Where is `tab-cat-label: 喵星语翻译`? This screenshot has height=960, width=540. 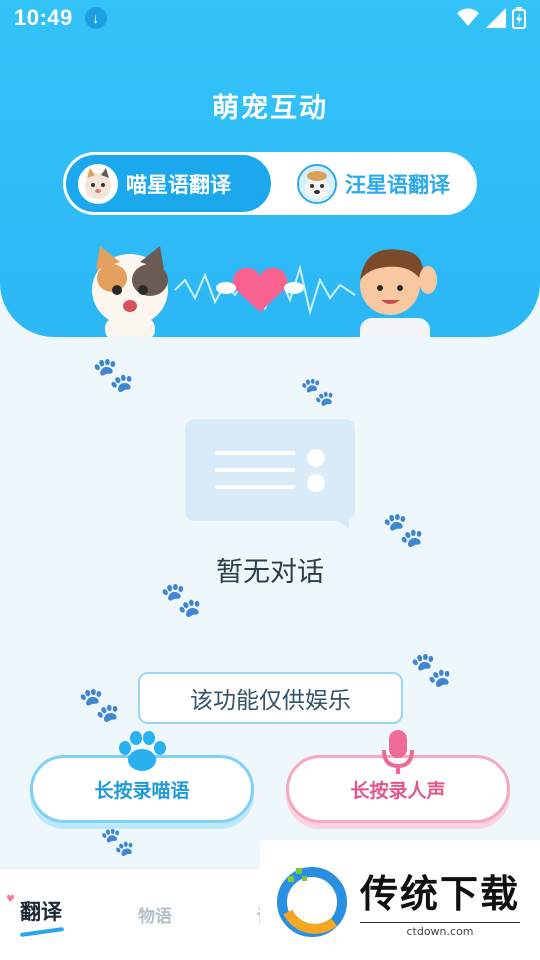 tab-cat-label: 喵星语翻译 is located at coordinates (178, 184).